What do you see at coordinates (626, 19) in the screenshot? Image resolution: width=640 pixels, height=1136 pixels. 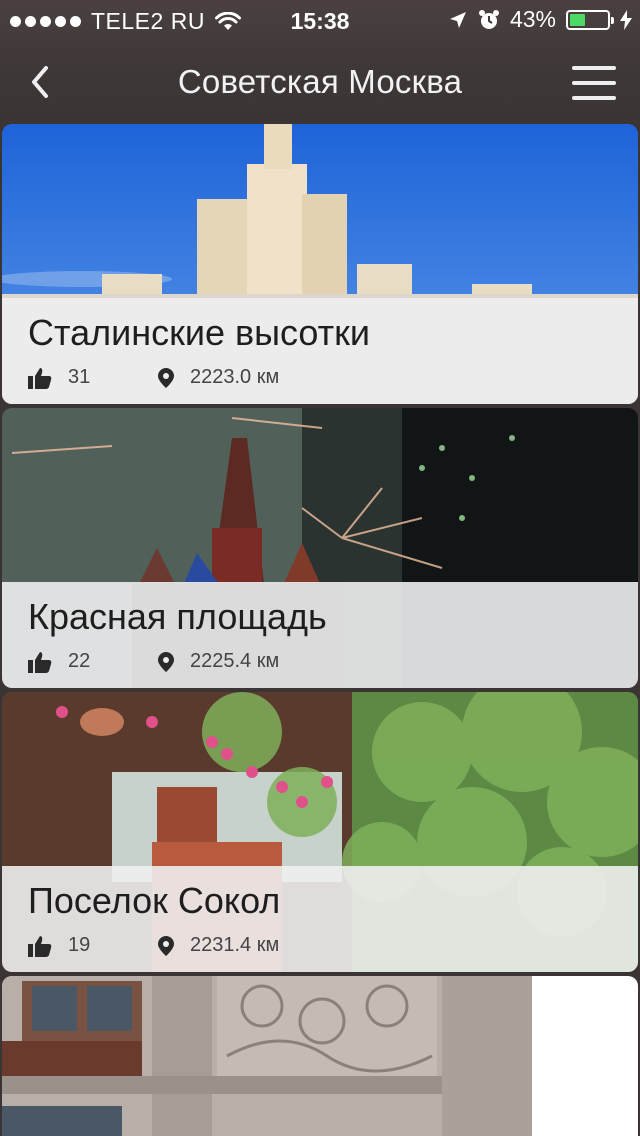 I see `charging-icon` at bounding box center [626, 19].